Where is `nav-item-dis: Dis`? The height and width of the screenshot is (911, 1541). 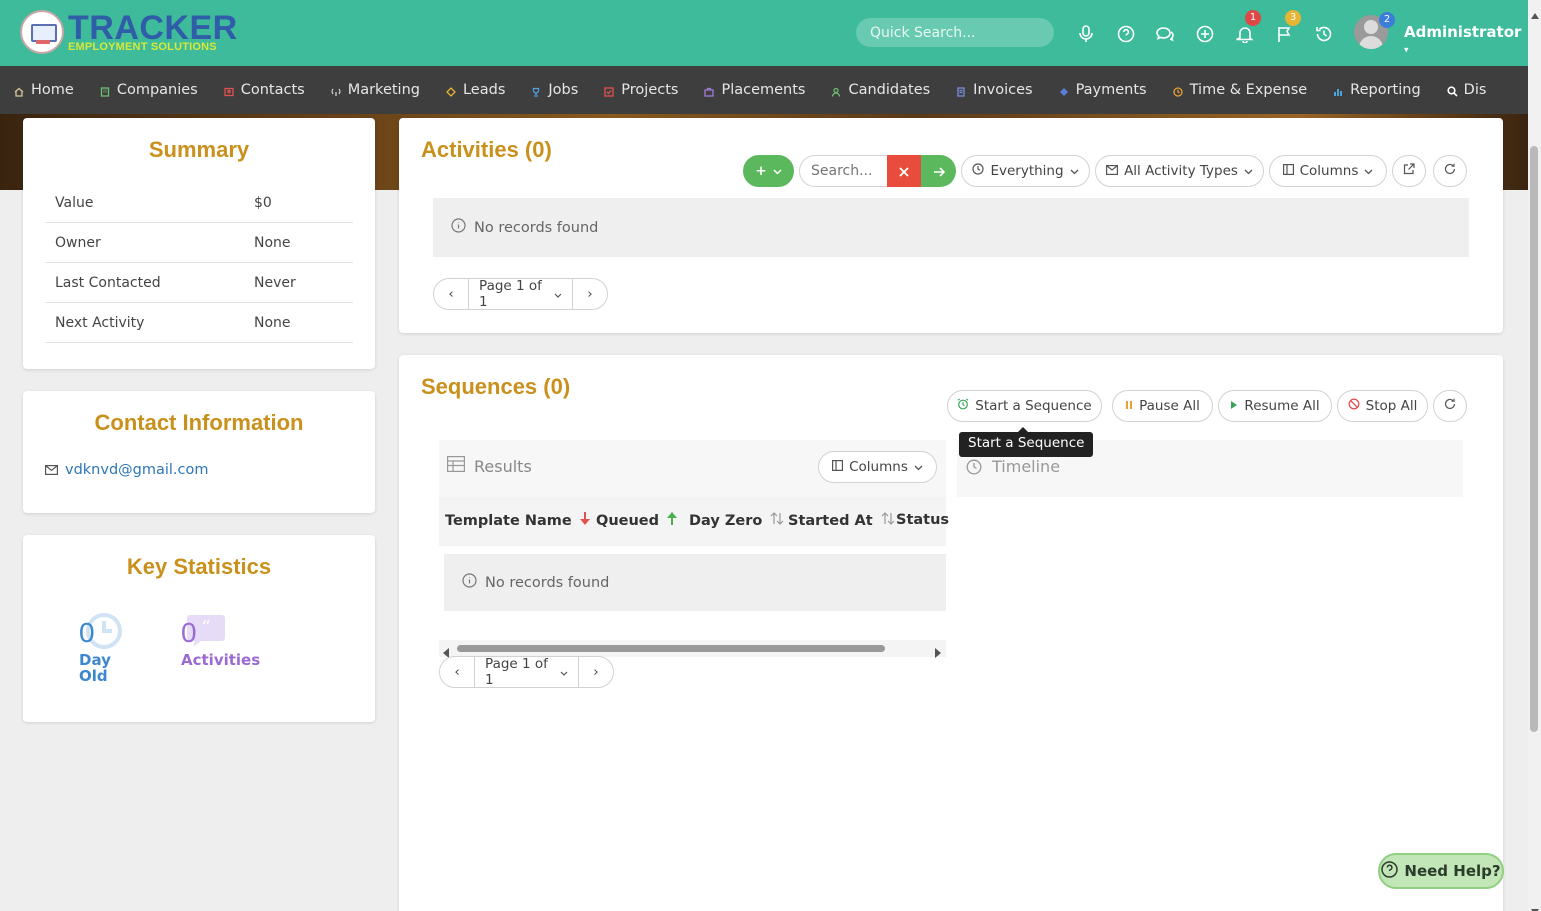
nav-item-dis: Dis is located at coordinates (1467, 90).